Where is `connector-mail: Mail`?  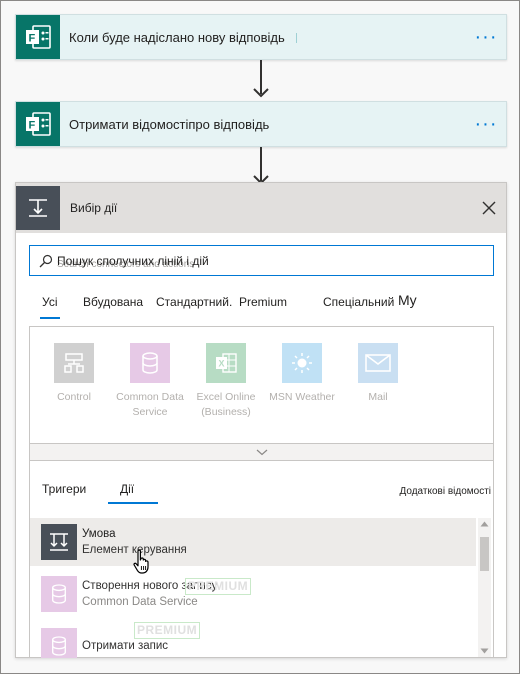
connector-mail: Mail is located at coordinates (378, 374).